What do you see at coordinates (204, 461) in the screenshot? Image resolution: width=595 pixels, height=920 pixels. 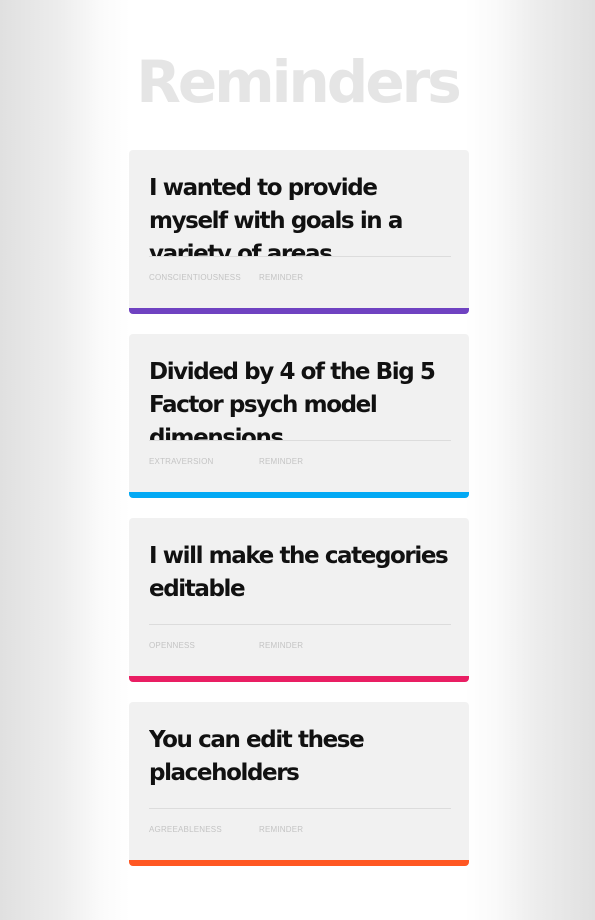 I see `category-label: Extraversion` at bounding box center [204, 461].